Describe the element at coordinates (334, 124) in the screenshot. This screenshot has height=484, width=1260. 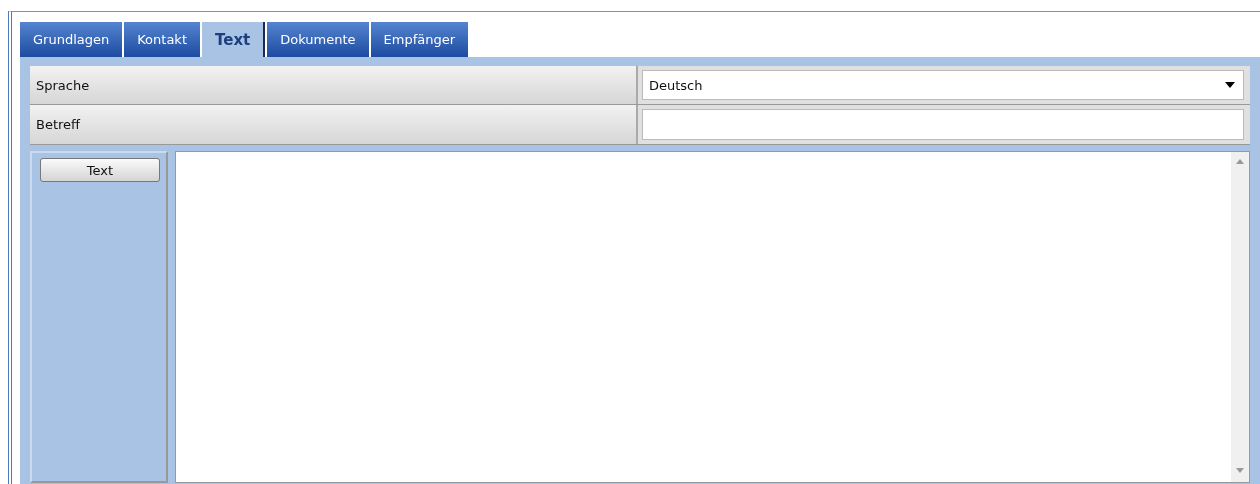
I see `field-label: Betreff` at that location.